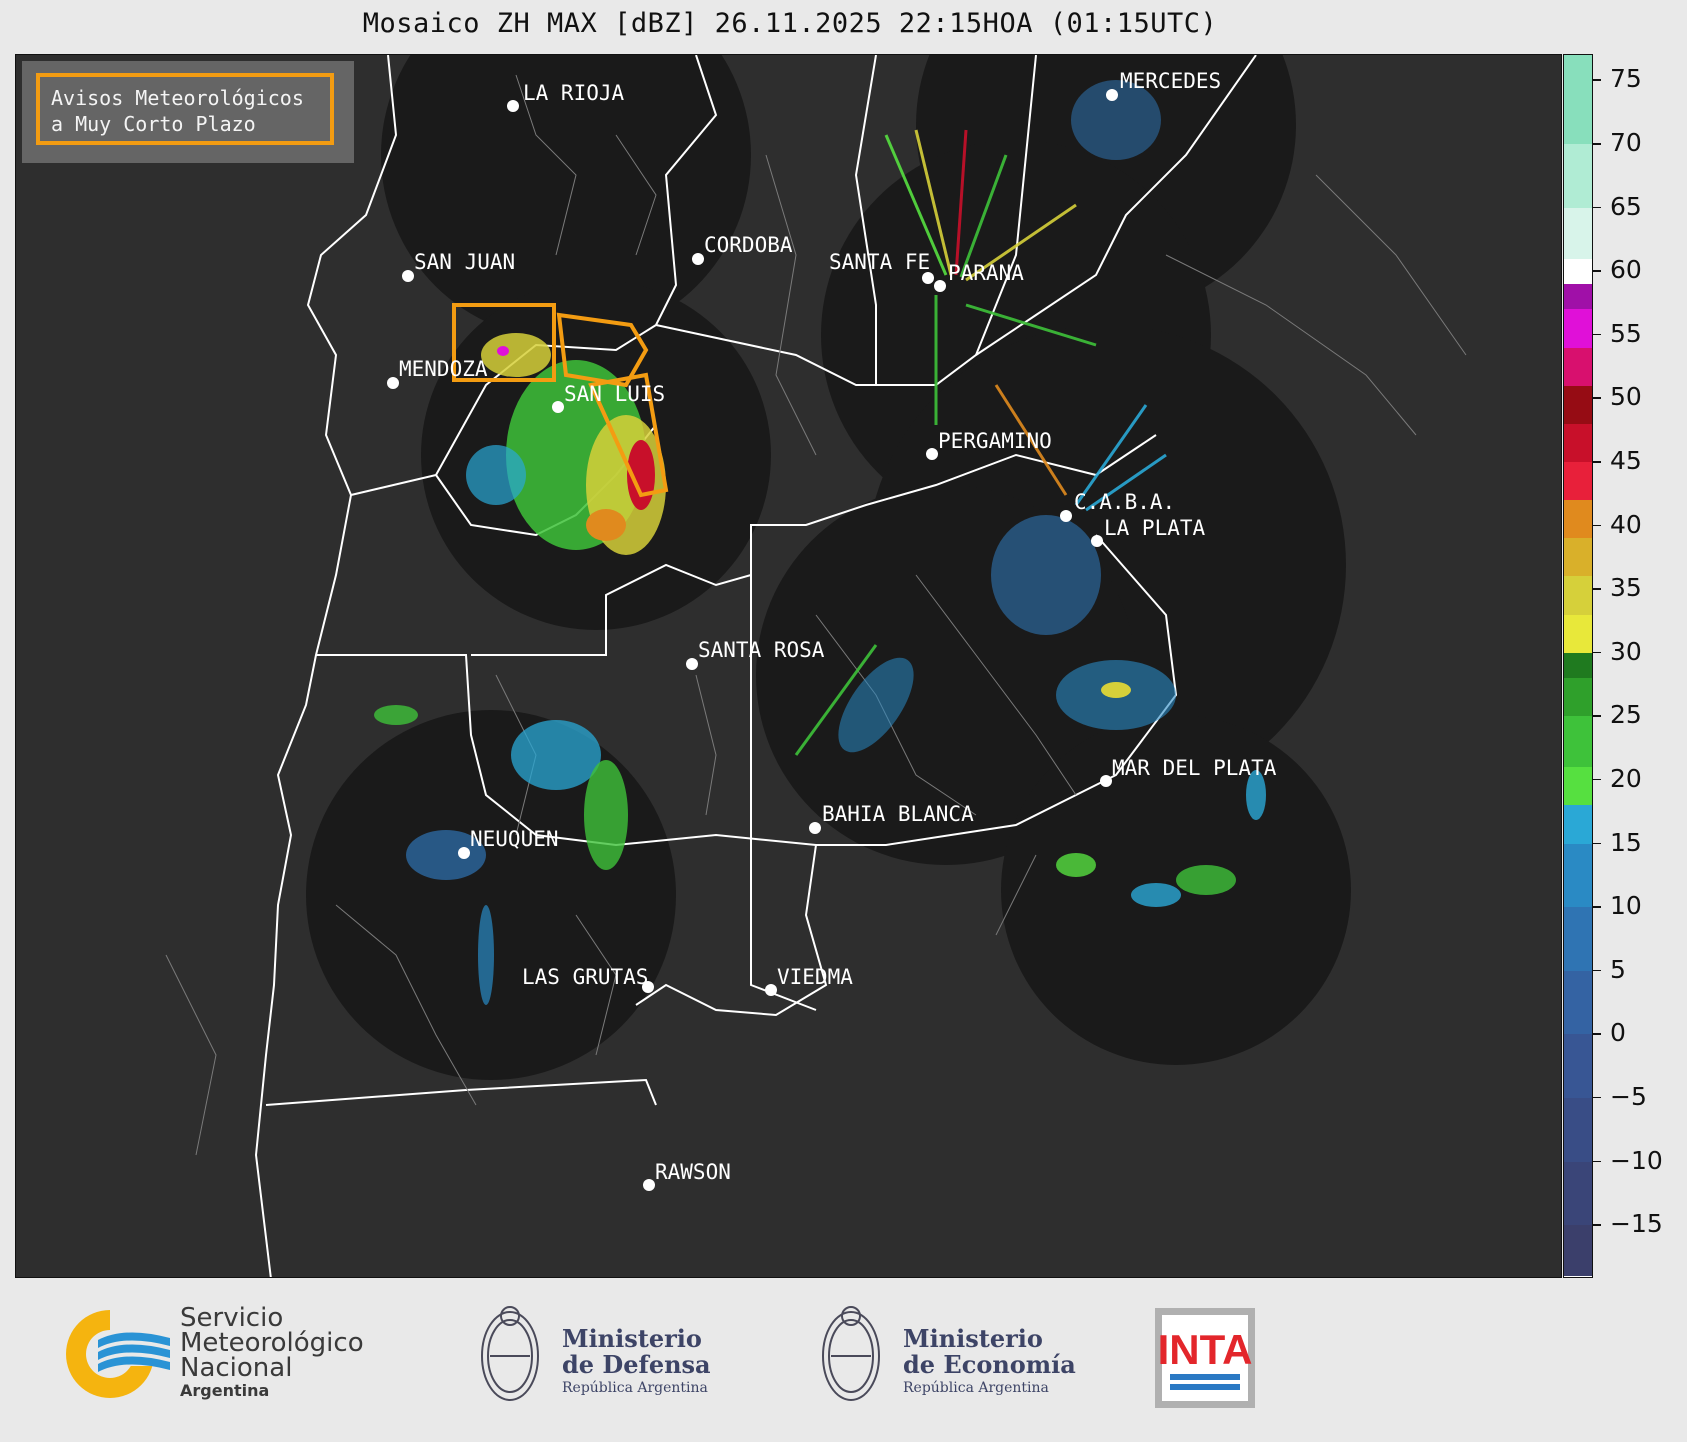  I want to click on defensa-line1: Ministerio, so click(632, 1338).